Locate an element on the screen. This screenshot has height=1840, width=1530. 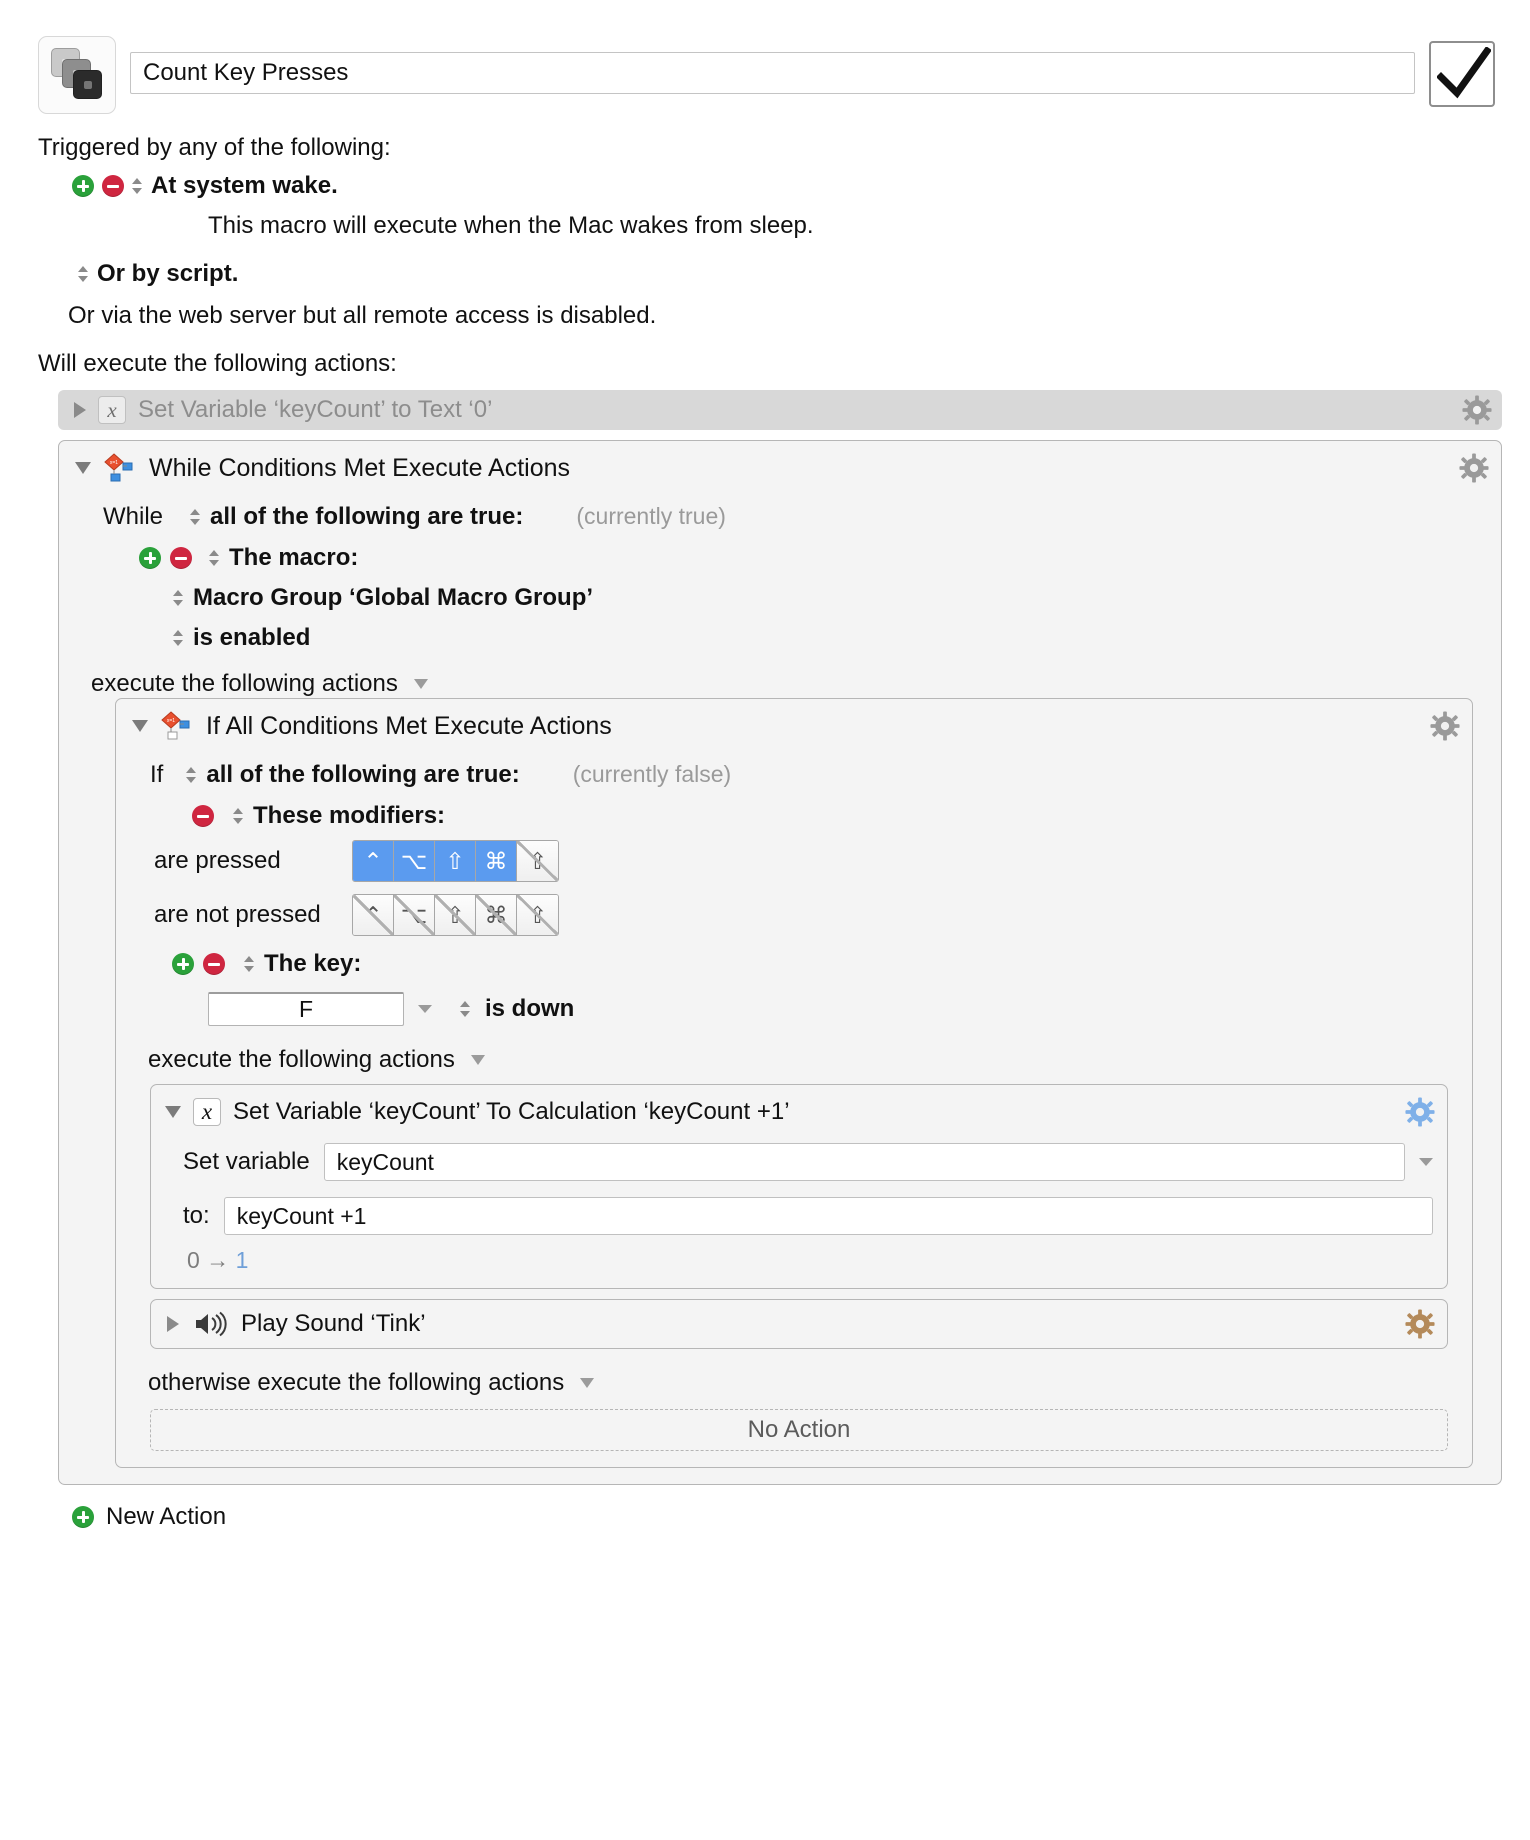
trigger-row-system-wake: At system wake. is located at coordinates (765, 186).